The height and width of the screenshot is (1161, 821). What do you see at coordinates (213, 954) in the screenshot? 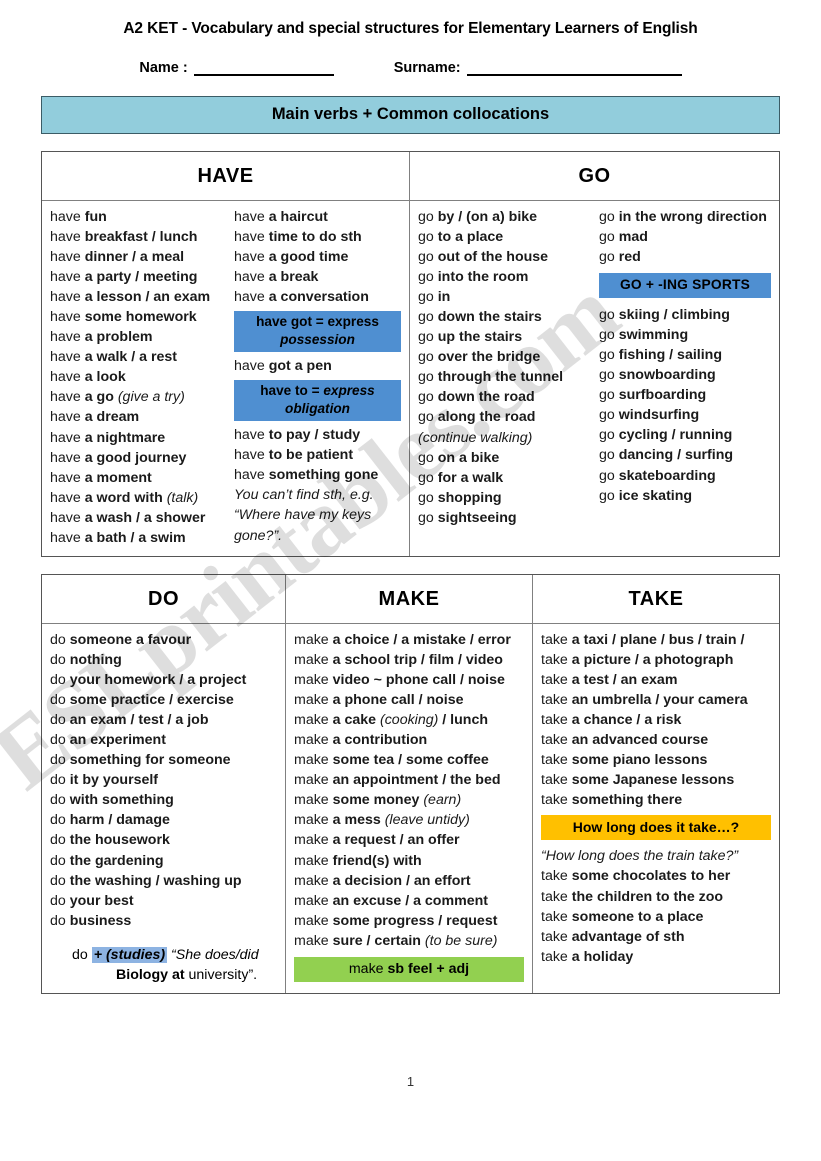
I see `studies-quote-part-1: “She does/did` at bounding box center [213, 954].